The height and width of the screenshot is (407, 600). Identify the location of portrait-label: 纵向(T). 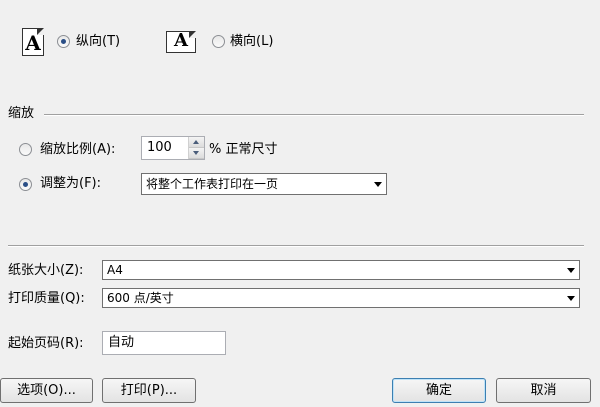
(98, 42).